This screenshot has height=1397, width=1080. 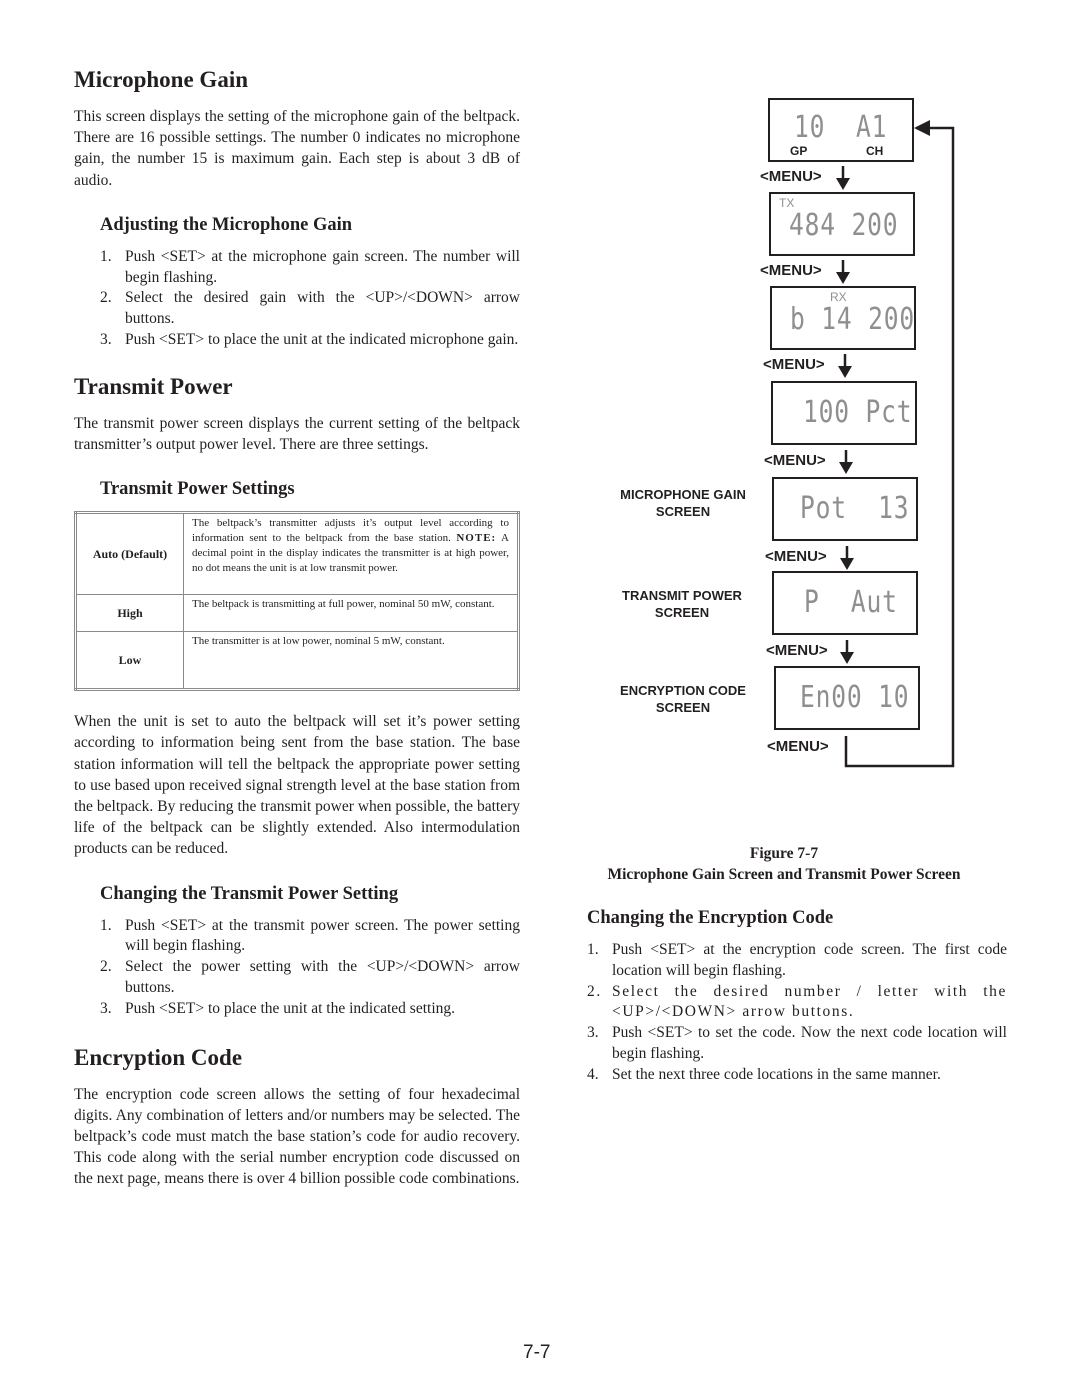 I want to click on lcd-screen-transmit-power: P Aut, so click(x=845, y=603).